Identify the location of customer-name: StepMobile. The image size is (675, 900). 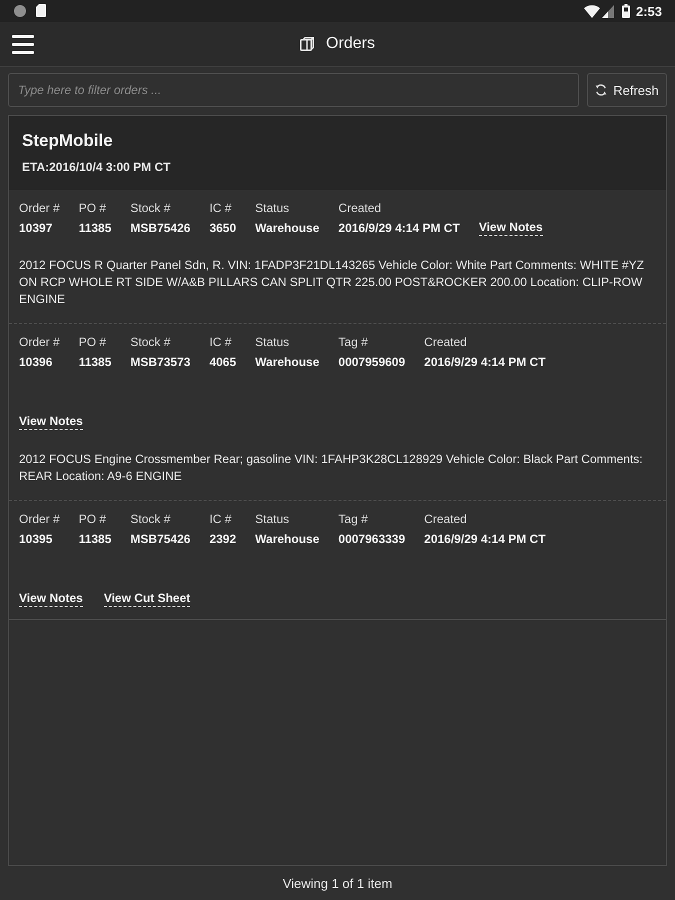
(68, 141).